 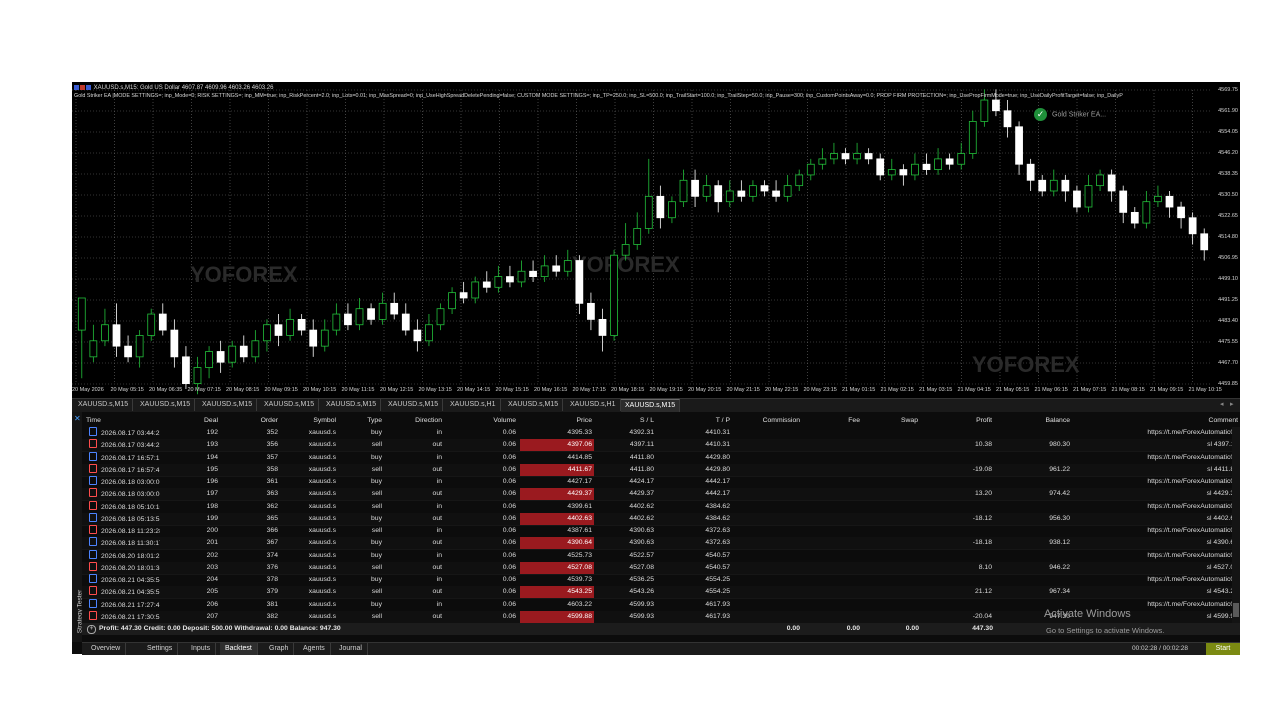 I want to click on column-header: Type, so click(x=361, y=421).